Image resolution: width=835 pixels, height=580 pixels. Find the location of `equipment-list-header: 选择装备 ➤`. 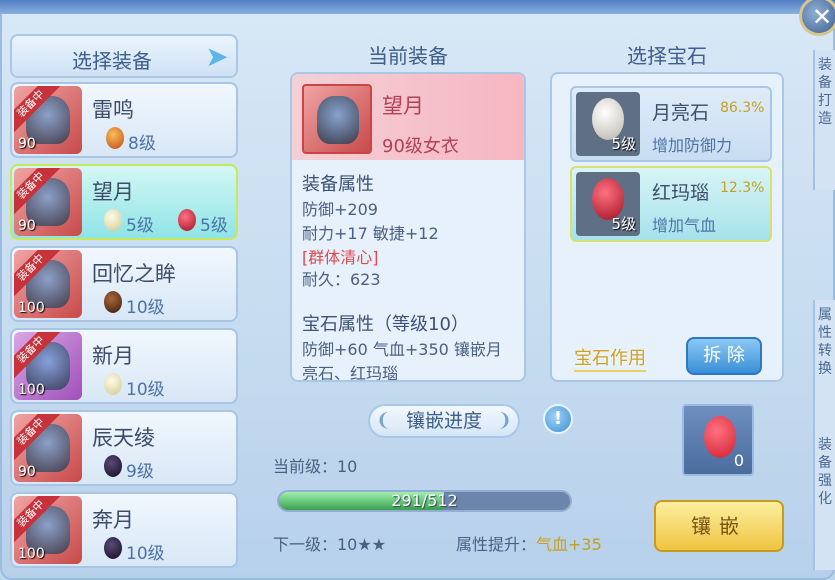

equipment-list-header: 选择装备 ➤ is located at coordinates (124, 56).